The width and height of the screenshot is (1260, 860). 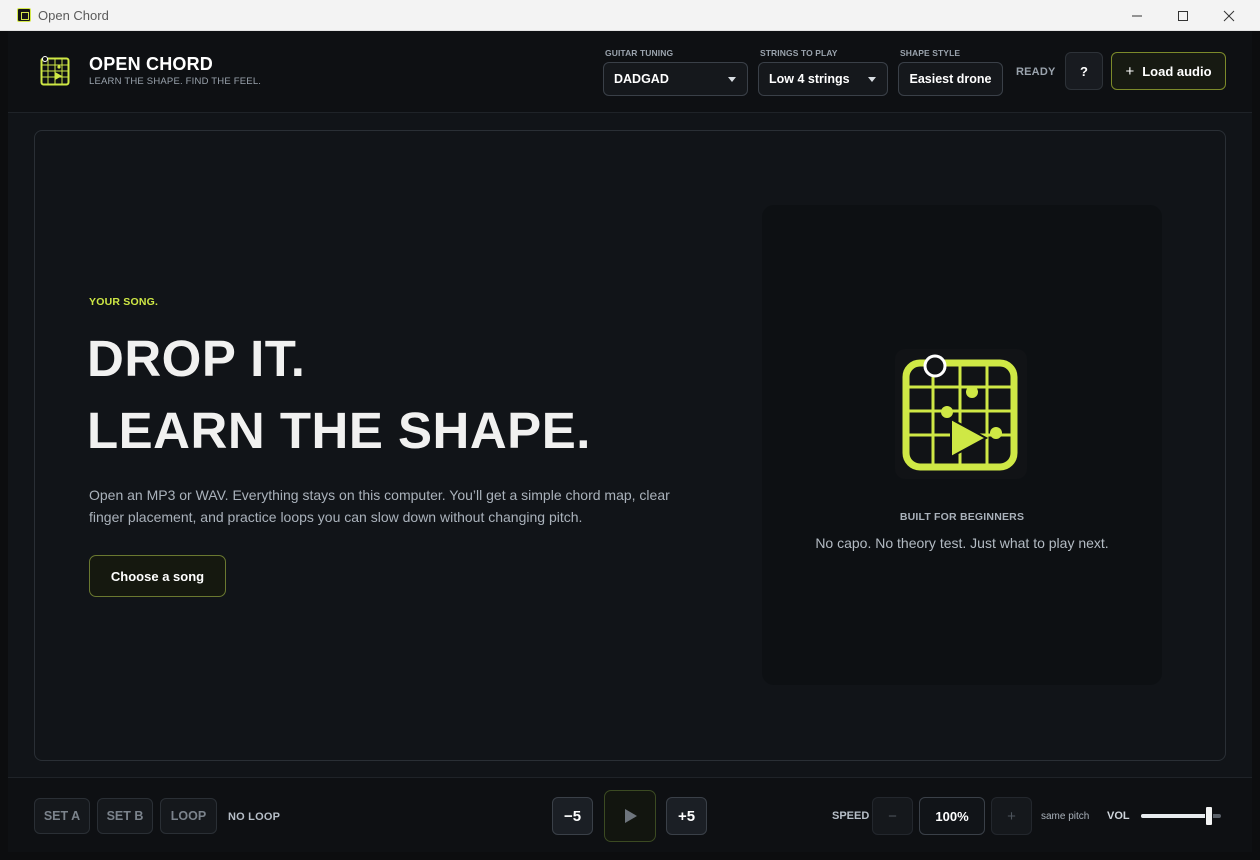 I want to click on skip-forward-label: +5, so click(x=686, y=816).